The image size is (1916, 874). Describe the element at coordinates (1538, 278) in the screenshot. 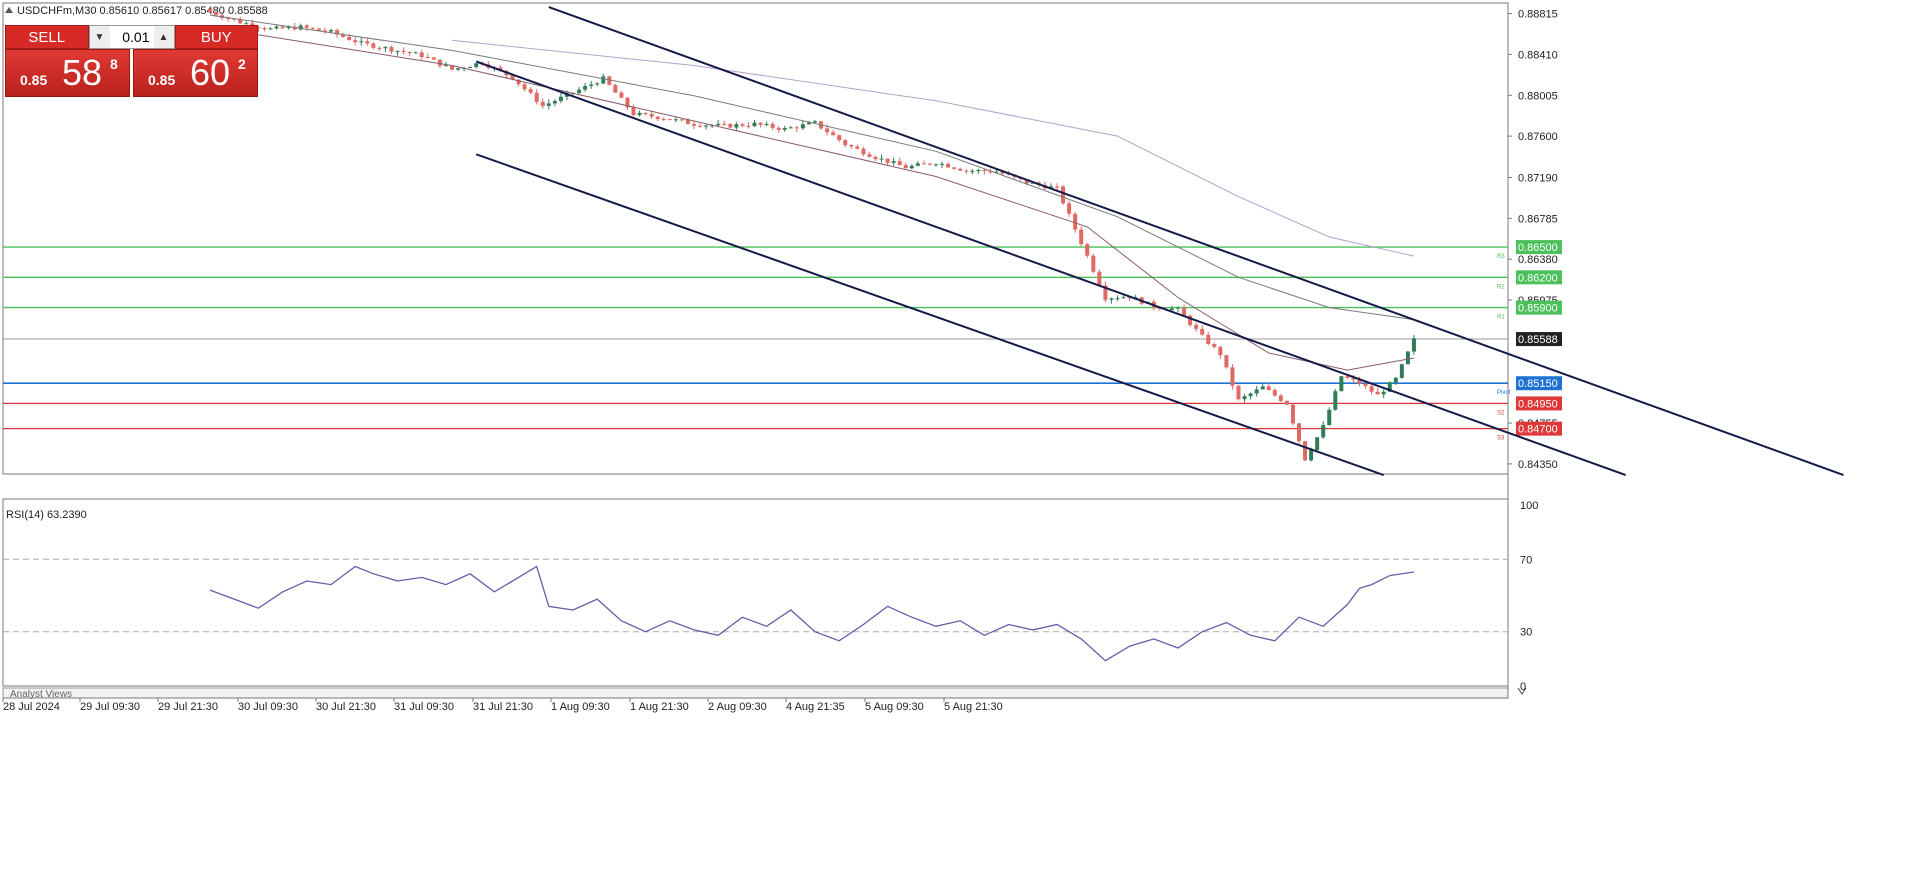

I see `level-price-label: 0.86200` at that location.